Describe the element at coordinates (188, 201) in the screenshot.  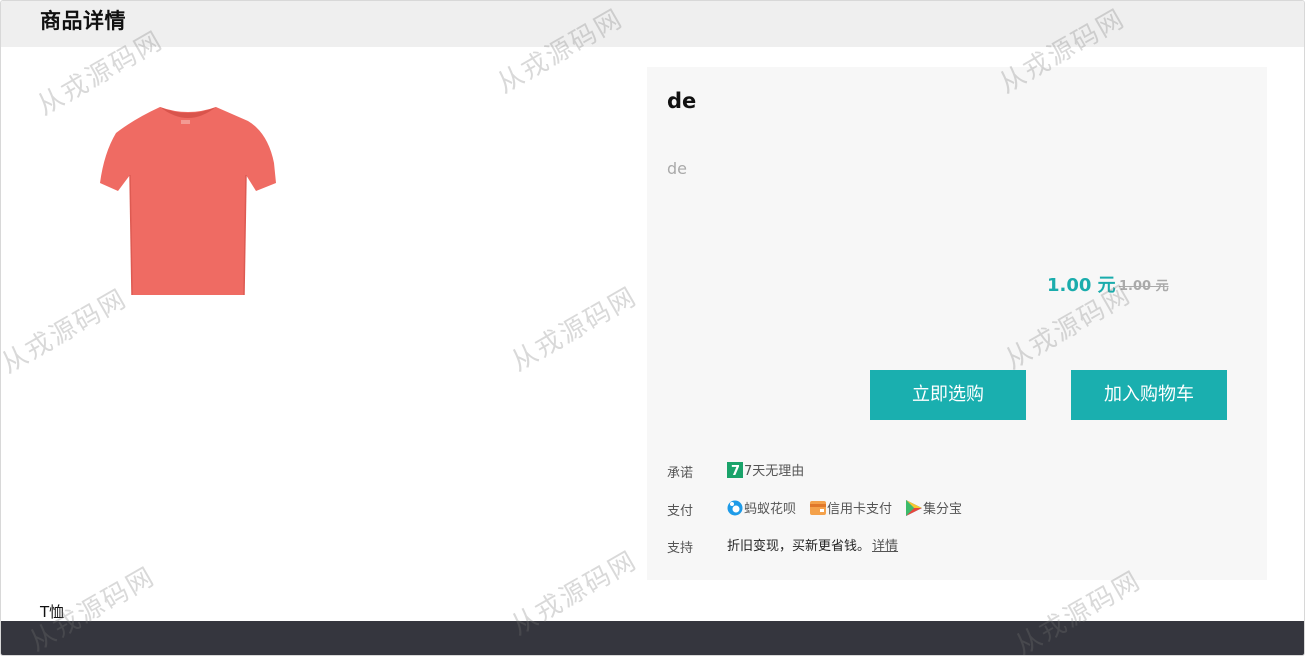
I see `tshirt-image` at that location.